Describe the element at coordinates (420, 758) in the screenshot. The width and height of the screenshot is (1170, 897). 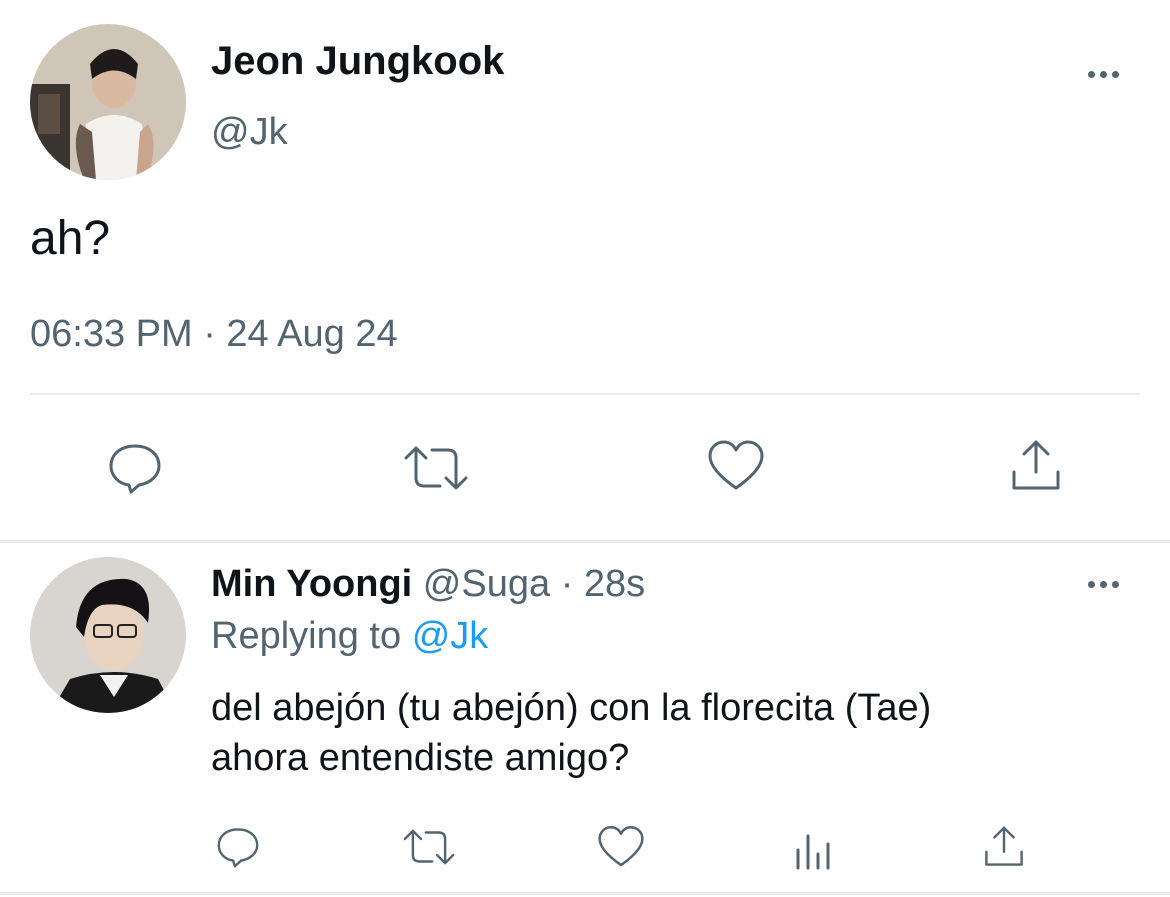
I see `reply-text-line-2: ahora entendiste amigo?` at that location.